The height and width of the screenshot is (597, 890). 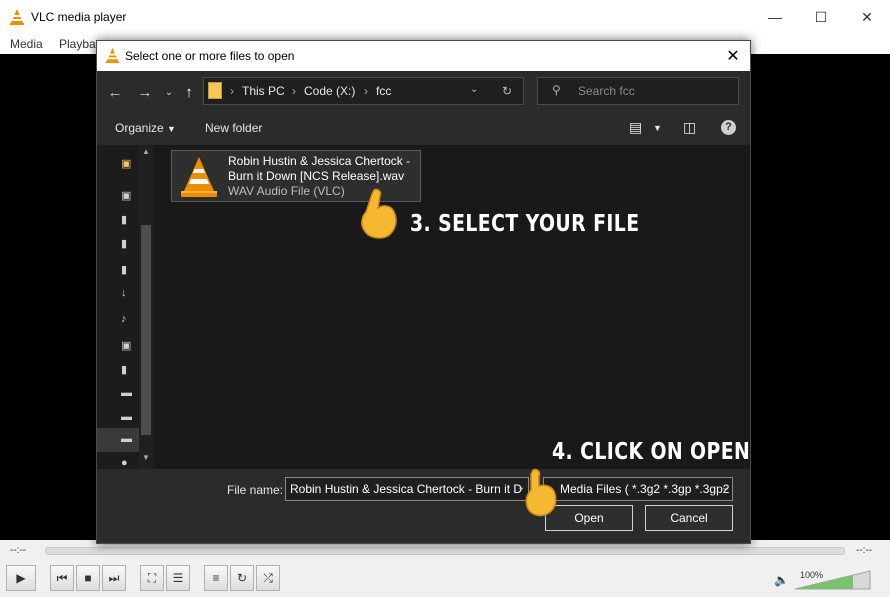 I want to click on step4-annotation: 4. CLICK ON OPEN, so click(x=651, y=452).